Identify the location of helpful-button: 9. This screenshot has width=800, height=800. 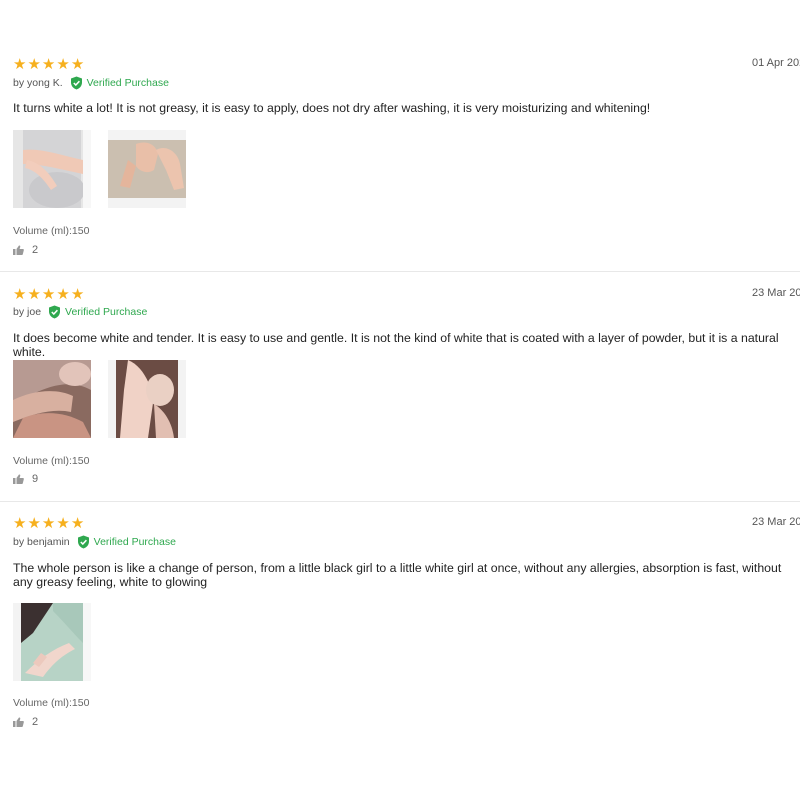
(25, 479).